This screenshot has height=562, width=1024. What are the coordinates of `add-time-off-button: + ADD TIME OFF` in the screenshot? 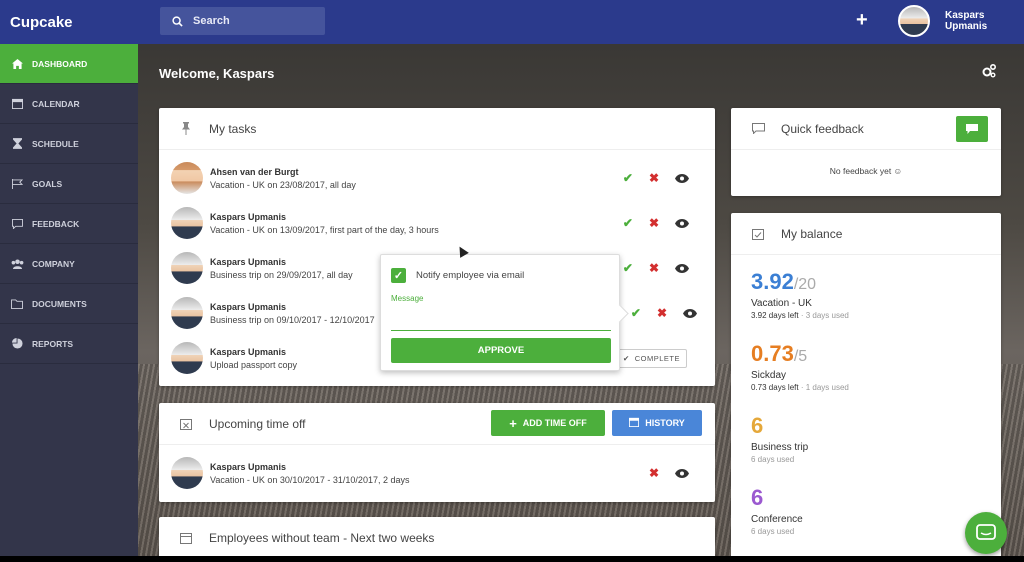 It's located at (548, 423).